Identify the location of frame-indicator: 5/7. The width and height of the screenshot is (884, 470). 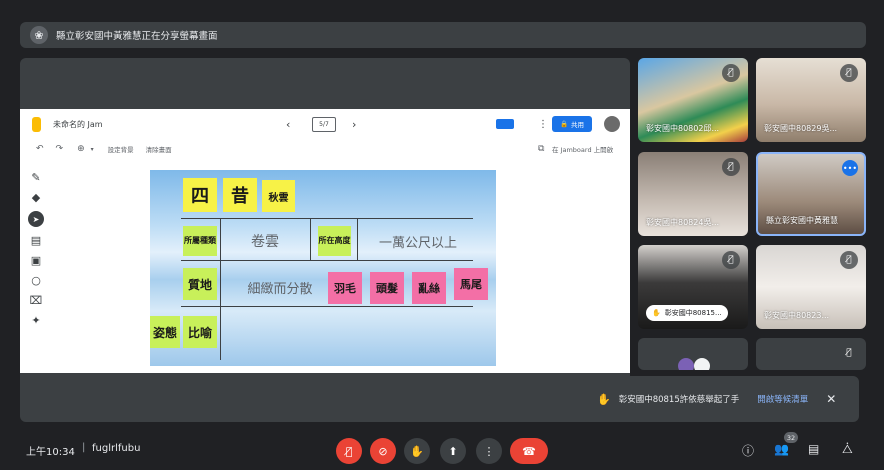
(324, 124).